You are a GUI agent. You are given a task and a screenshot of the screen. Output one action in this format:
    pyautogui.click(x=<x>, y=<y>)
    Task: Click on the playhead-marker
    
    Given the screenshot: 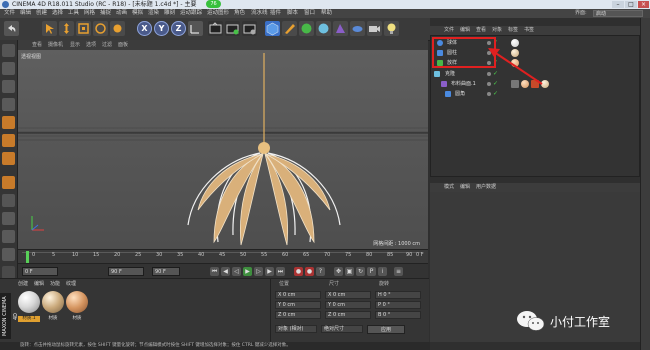 What is the action you would take?
    pyautogui.click(x=27, y=257)
    